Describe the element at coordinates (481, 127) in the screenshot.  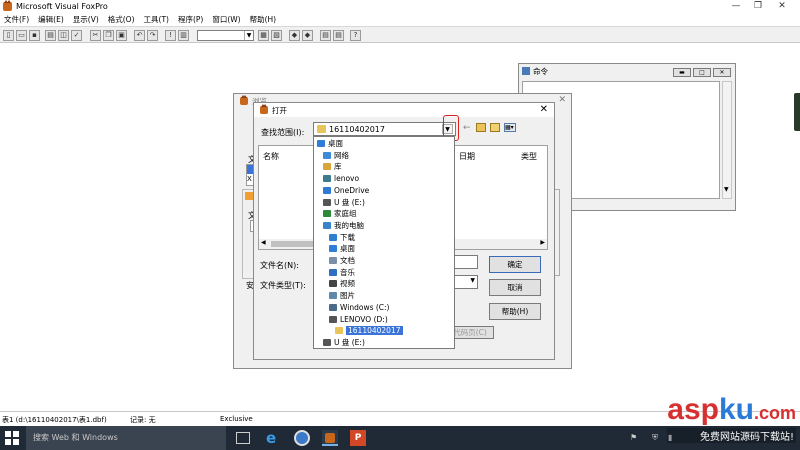
I see `up-folder-icon` at that location.